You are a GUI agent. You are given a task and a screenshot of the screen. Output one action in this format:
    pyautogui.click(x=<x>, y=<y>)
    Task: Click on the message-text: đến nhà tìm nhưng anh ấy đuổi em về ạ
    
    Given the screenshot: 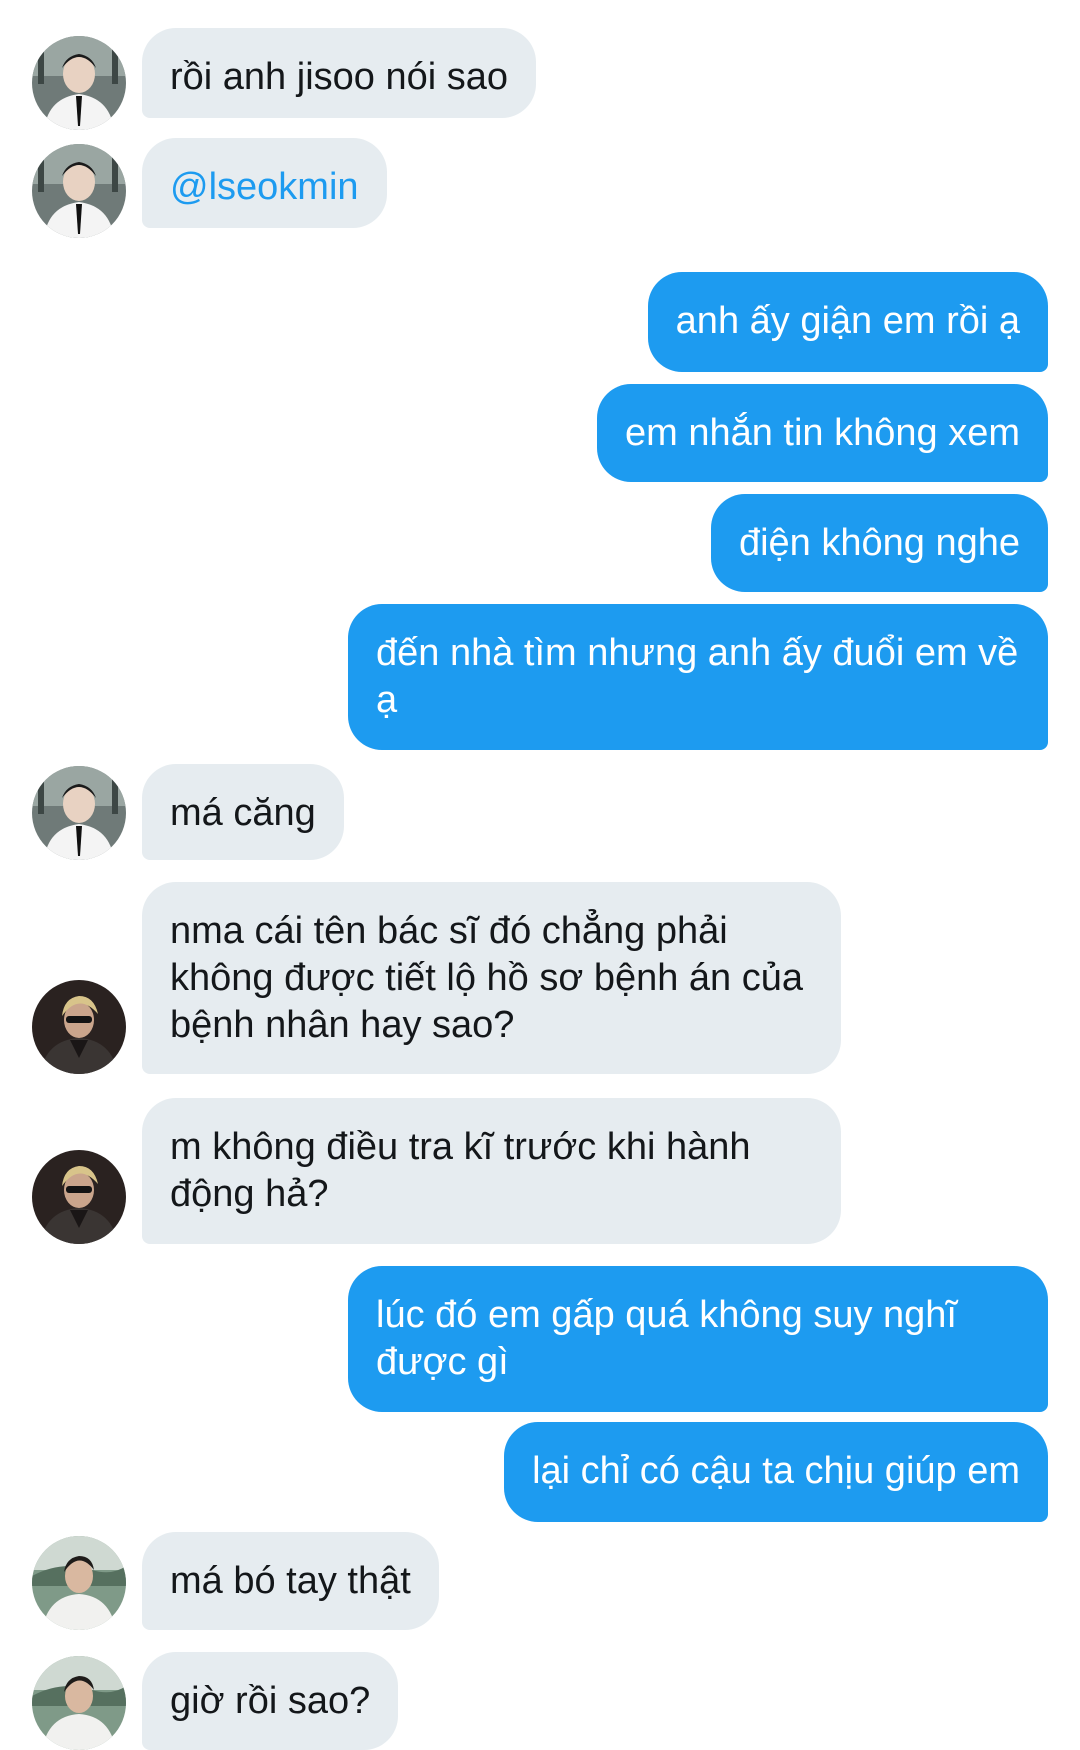 What is the action you would take?
    pyautogui.click(x=697, y=676)
    